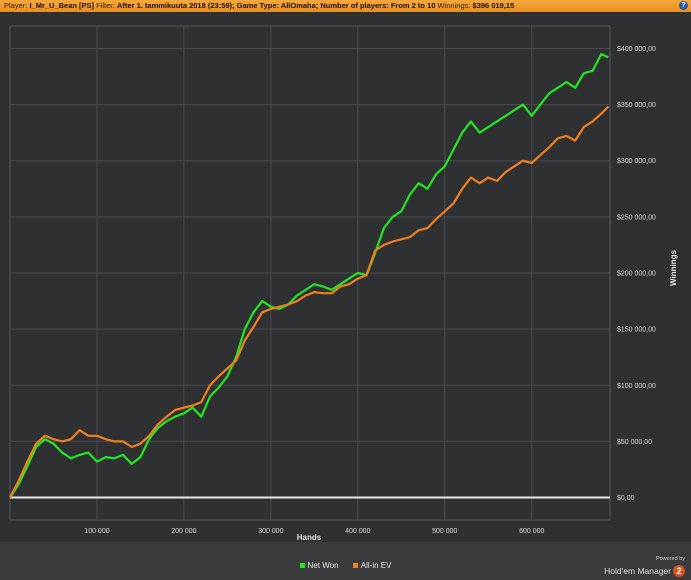 This screenshot has height=580, width=691. Describe the element at coordinates (626, 498) in the screenshot. I see `y-tick-label: $0,00` at that location.